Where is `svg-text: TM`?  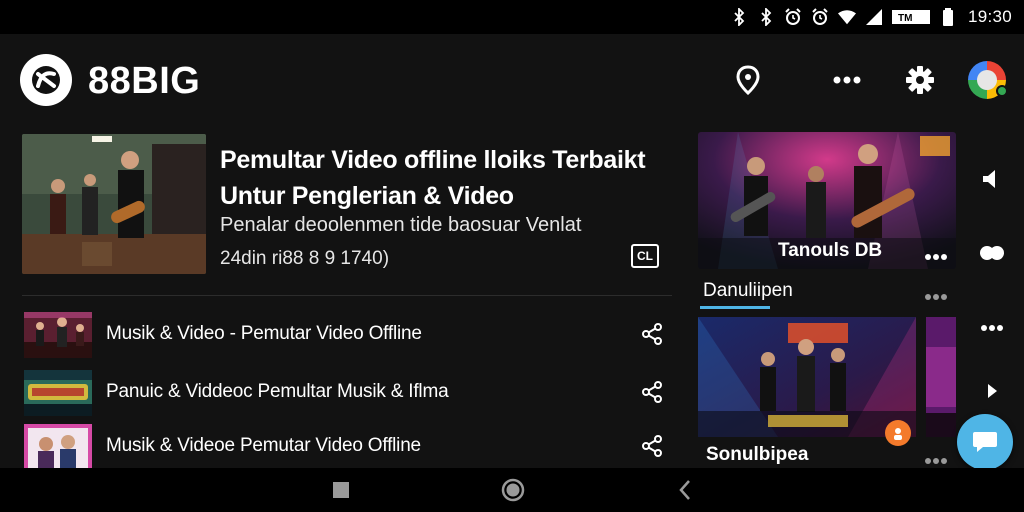
svg-text: TM is located at coordinates (905, 18).